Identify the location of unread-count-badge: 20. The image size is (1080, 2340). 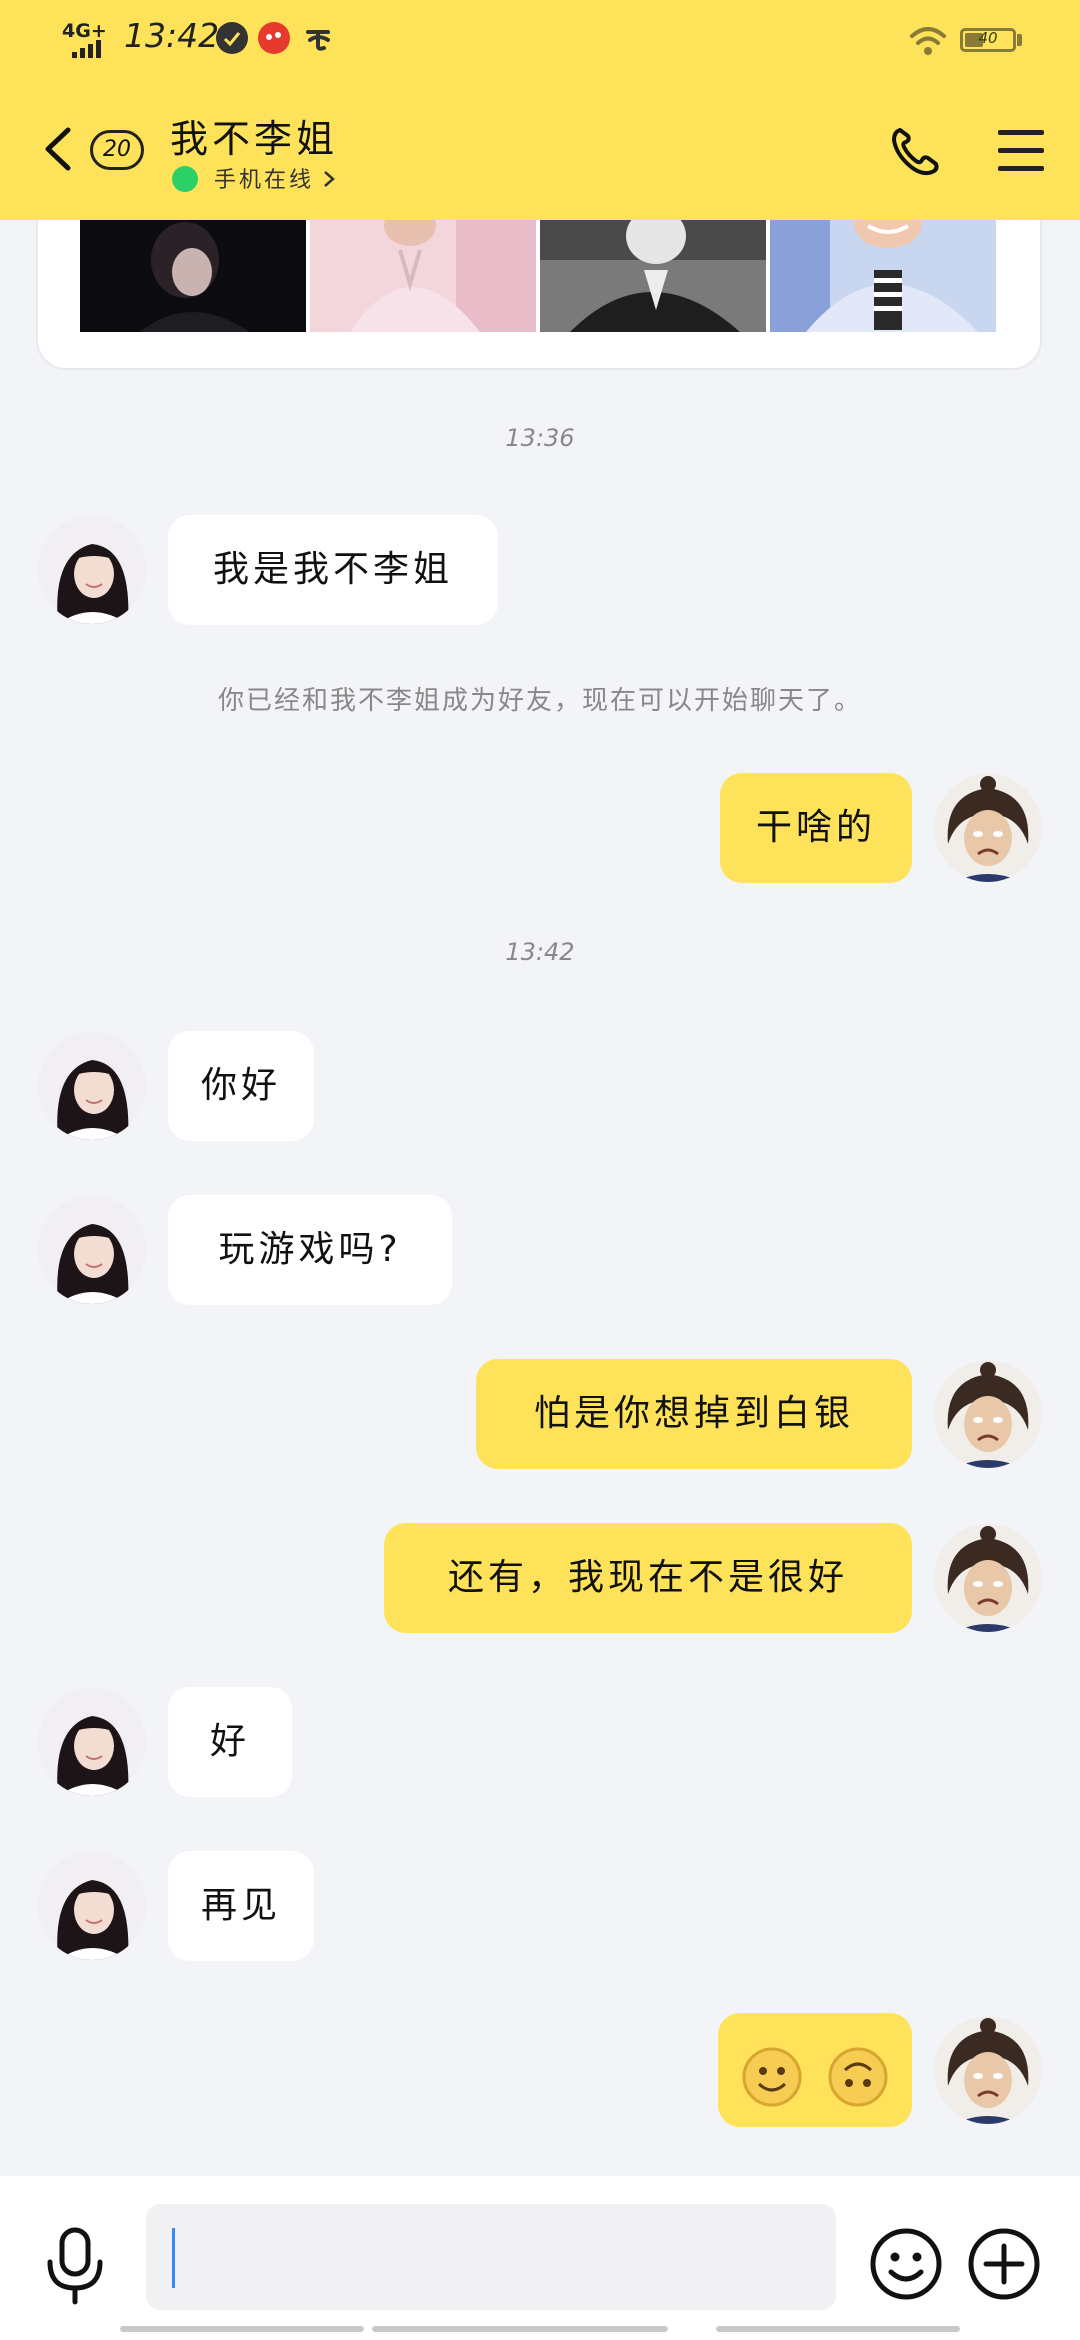
(117, 150).